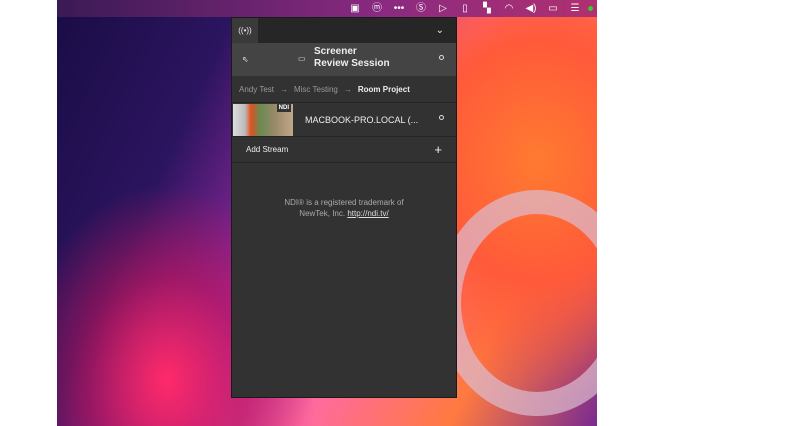  Describe the element at coordinates (322, 213) in the screenshot. I see `notice-line2: NewTek, Inc.` at that location.